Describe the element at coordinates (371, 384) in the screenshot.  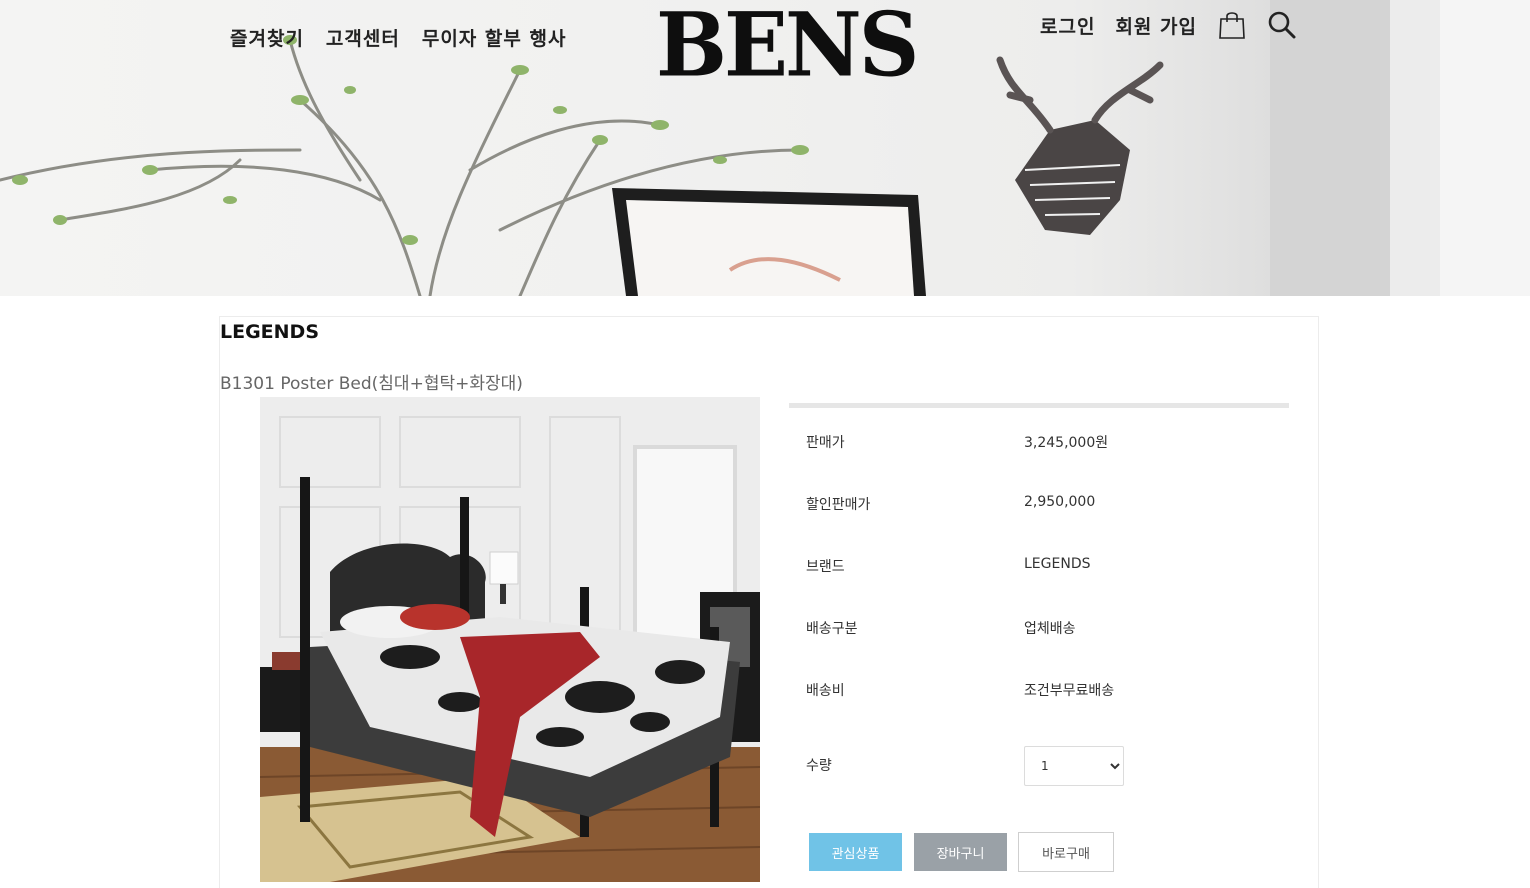
I see `product-name: B1301 Poster Bed(침대+협탁+화장대)` at that location.